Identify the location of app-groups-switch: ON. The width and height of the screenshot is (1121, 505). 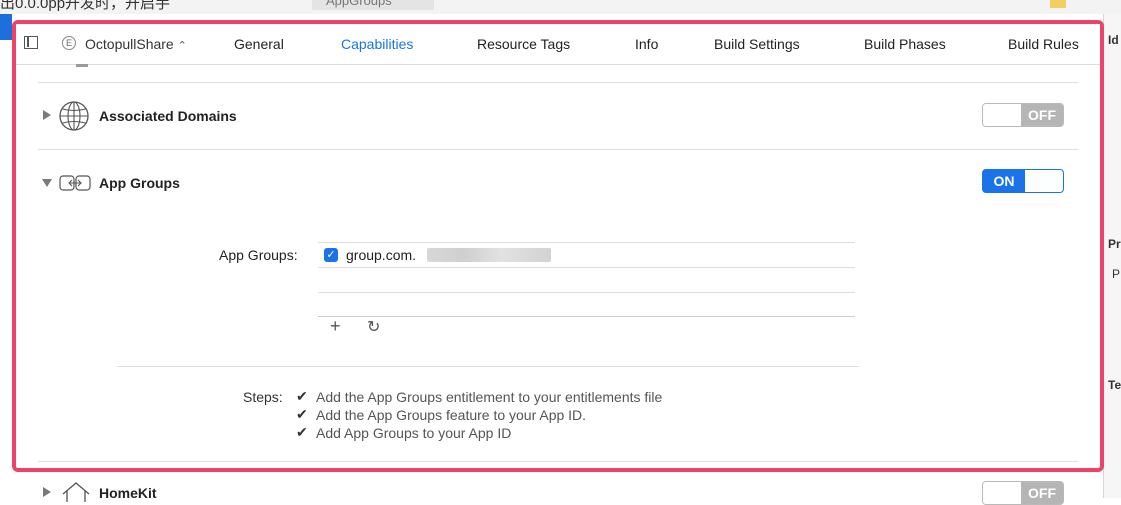
(1023, 181).